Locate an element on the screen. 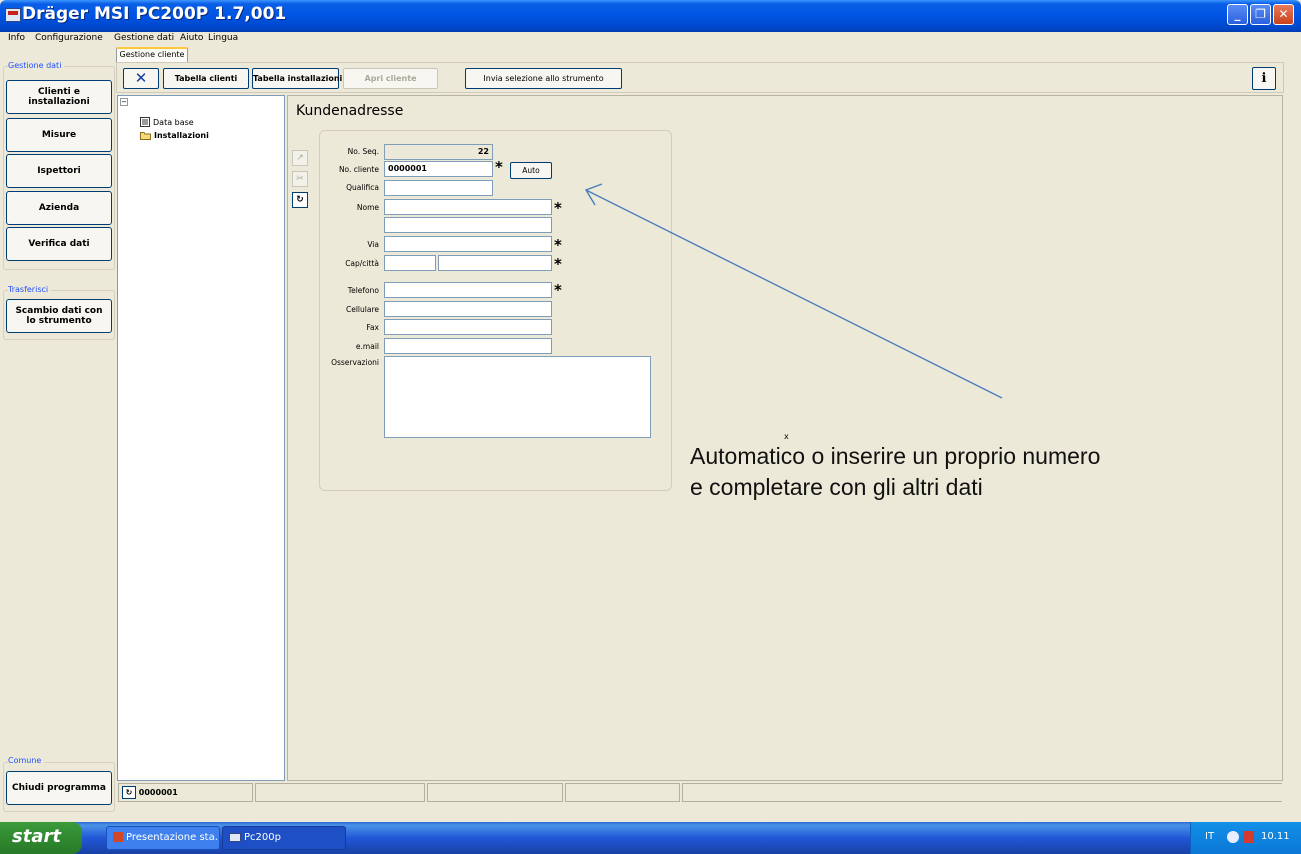  close-button: ✕ is located at coordinates (1283, 14).